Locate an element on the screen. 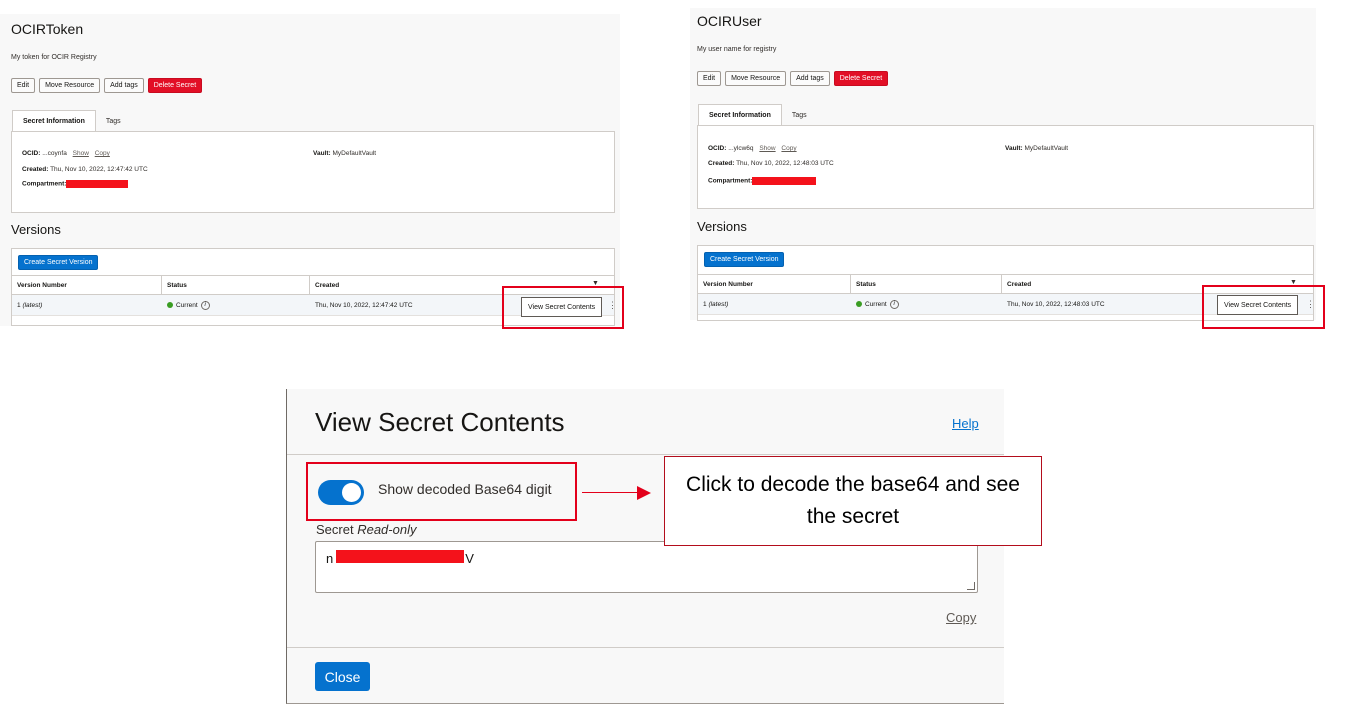 This screenshot has height=716, width=1353. left-highlight-frame is located at coordinates (563, 307).